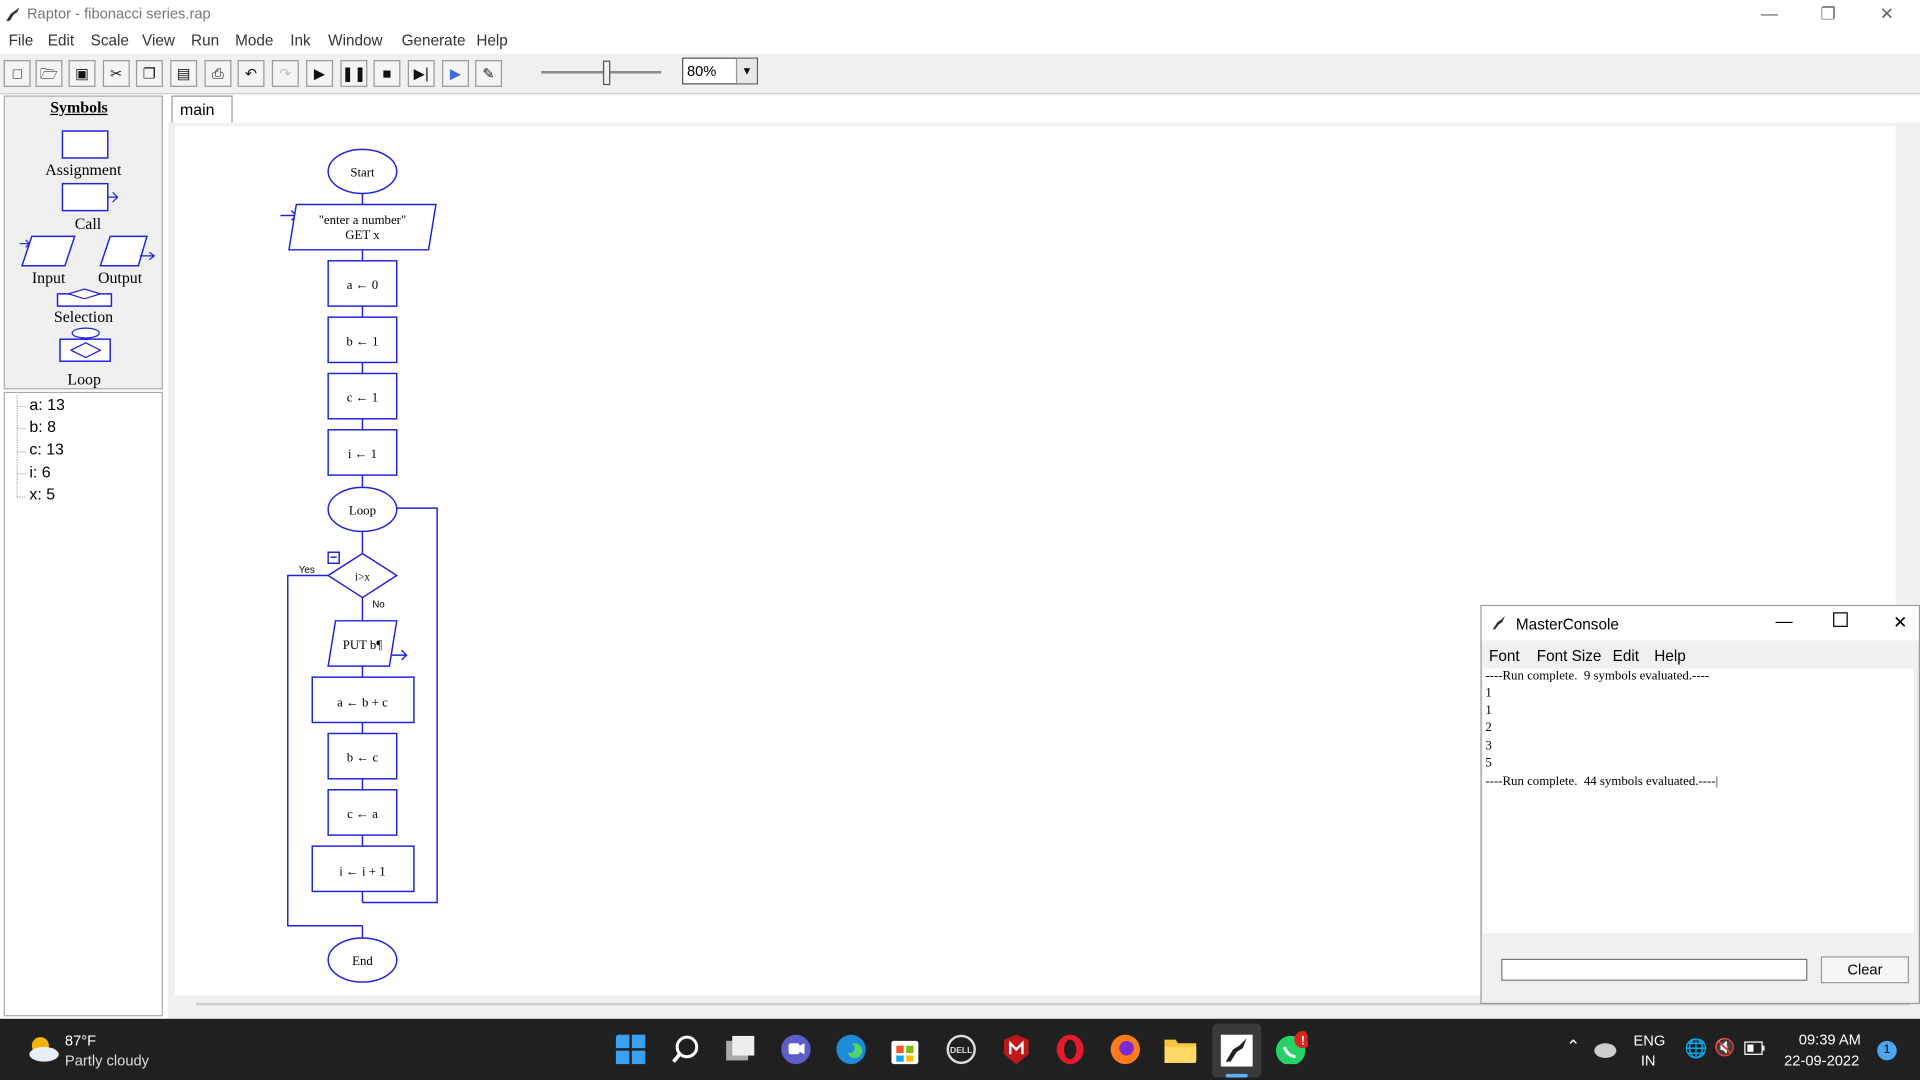 This screenshot has height=1080, width=1920. Describe the element at coordinates (1237, 1050) in the screenshot. I see `raptor-taskbar-button` at that location.